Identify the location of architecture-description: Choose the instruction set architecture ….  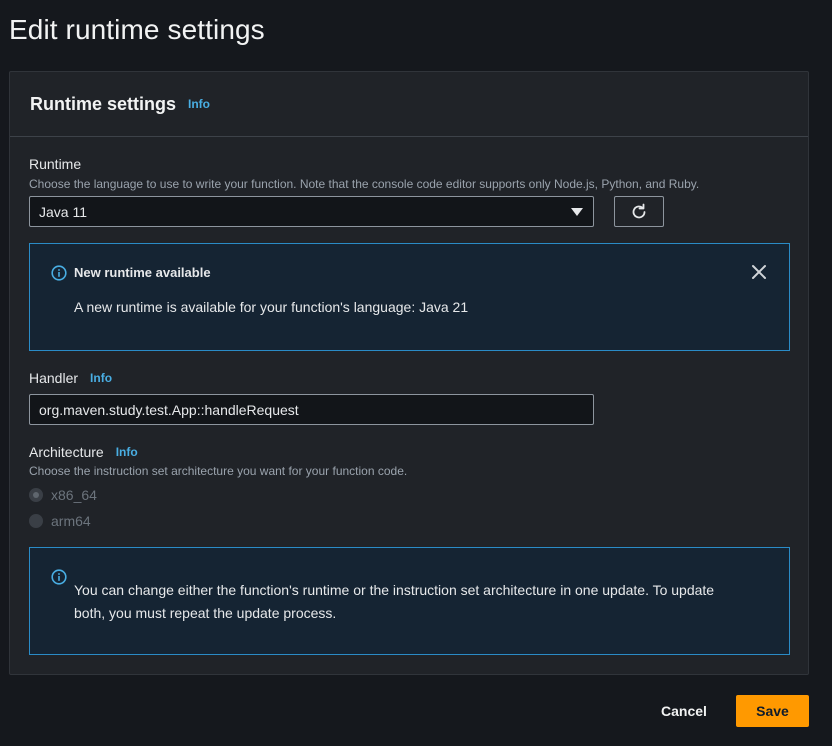
(218, 471).